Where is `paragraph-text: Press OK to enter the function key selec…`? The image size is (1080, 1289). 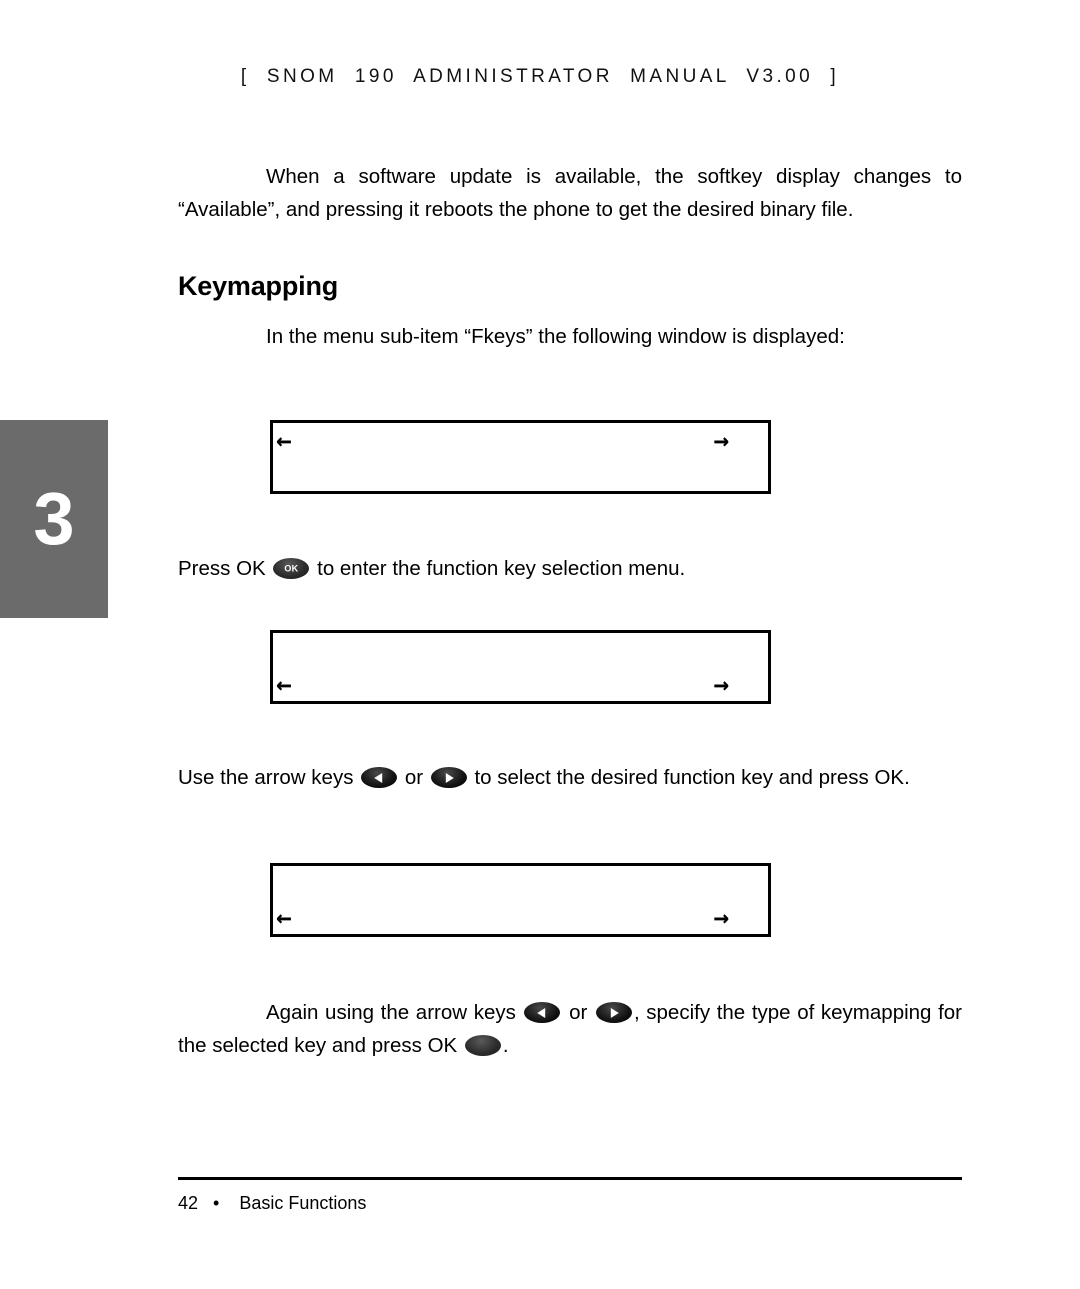 paragraph-text: Press OK to enter the function key selec… is located at coordinates (570, 568).